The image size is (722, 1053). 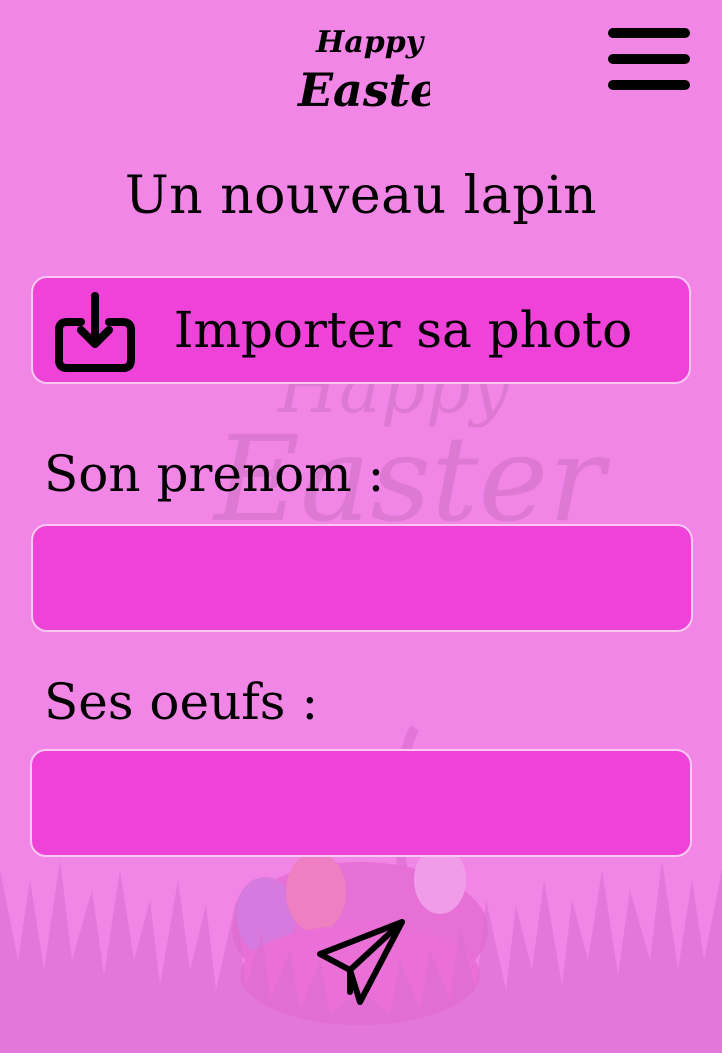 What do you see at coordinates (403, 330) in the screenshot?
I see `upload-photo-label: Importer sa photo` at bounding box center [403, 330].